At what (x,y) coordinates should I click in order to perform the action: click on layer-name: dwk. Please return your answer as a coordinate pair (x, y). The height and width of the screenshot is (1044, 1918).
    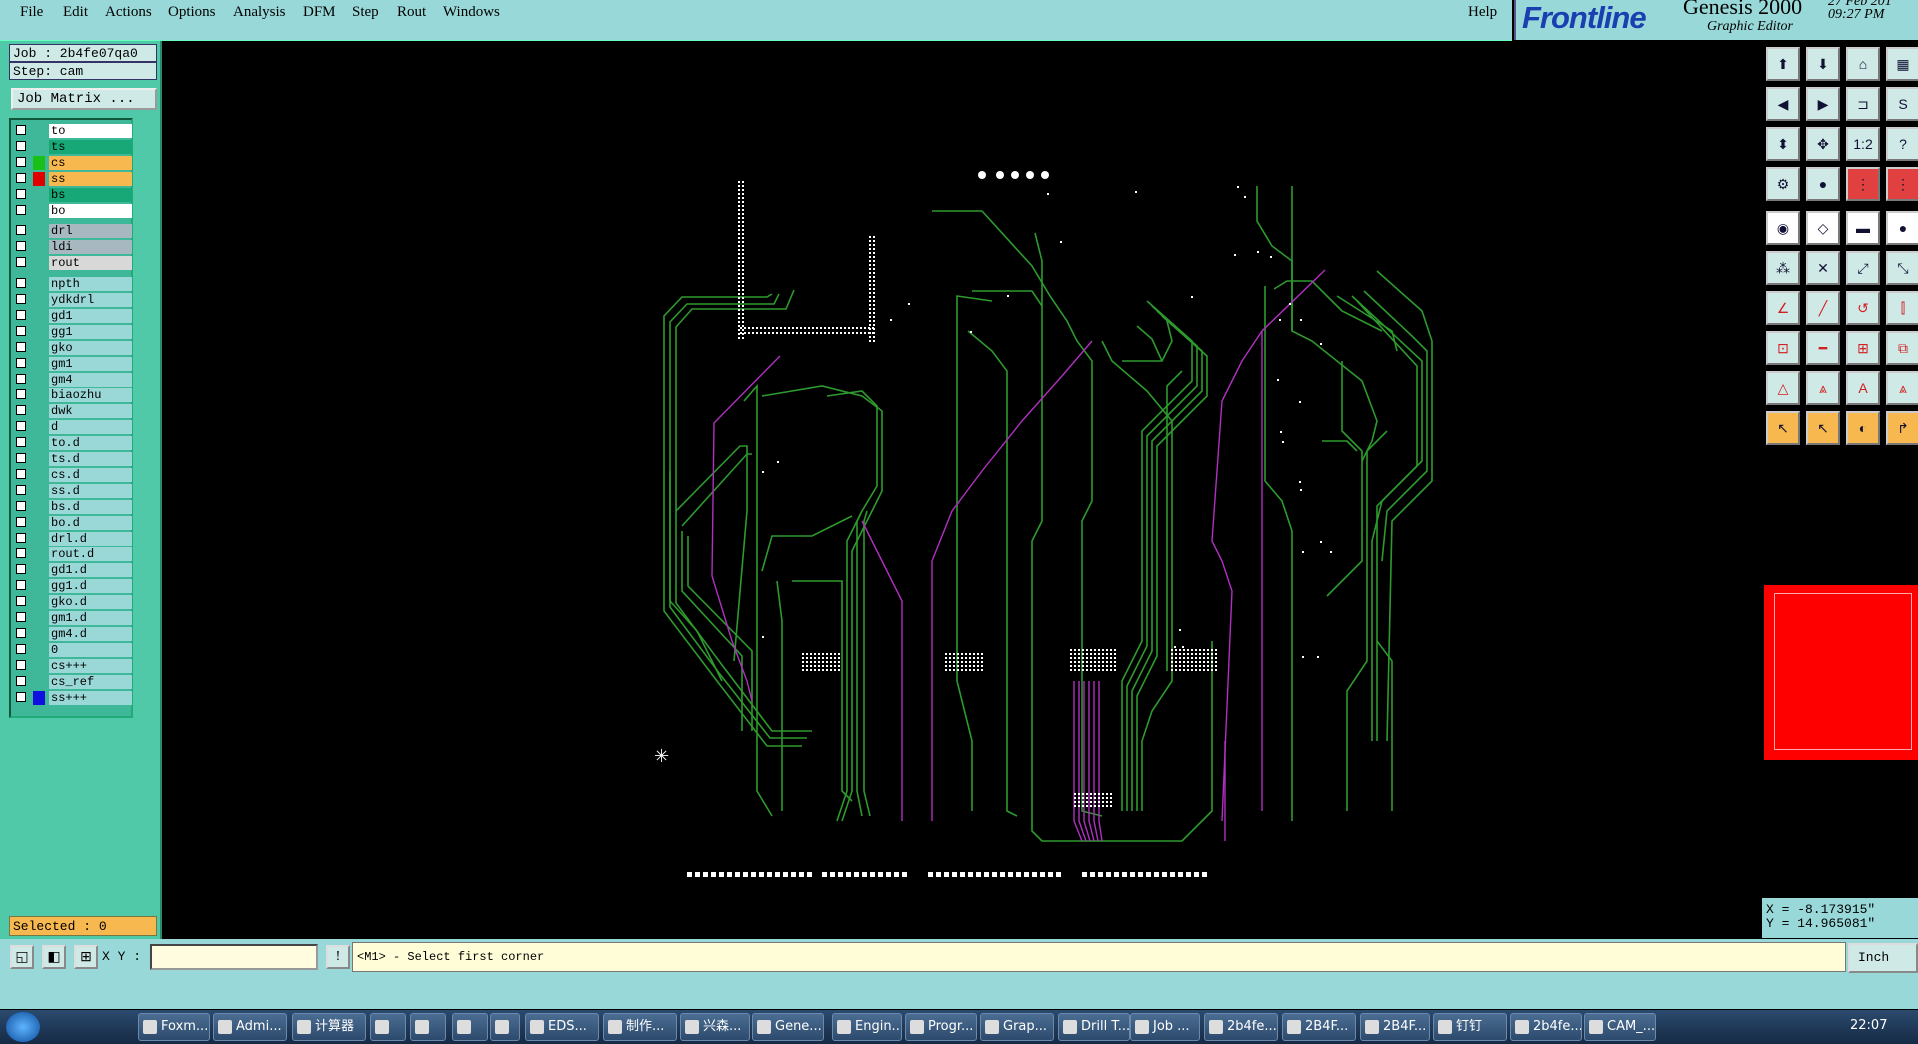
    Looking at the image, I should click on (90, 411).